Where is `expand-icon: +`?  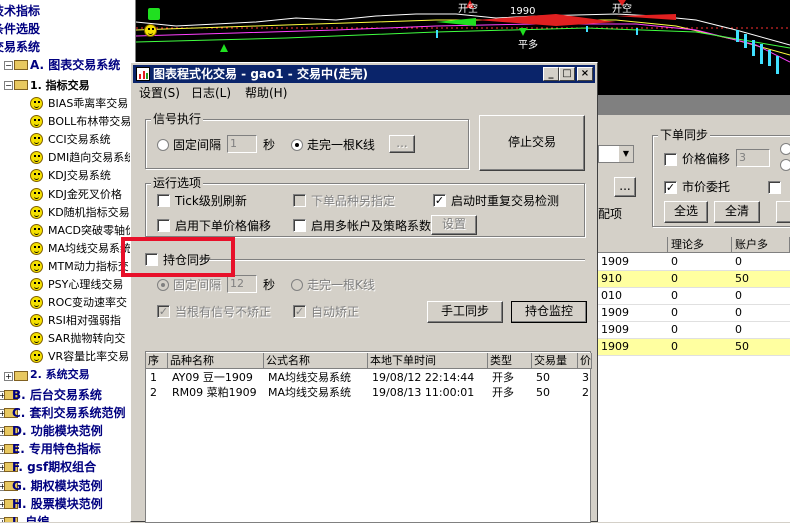
expand-icon: + is located at coordinates (8, 376).